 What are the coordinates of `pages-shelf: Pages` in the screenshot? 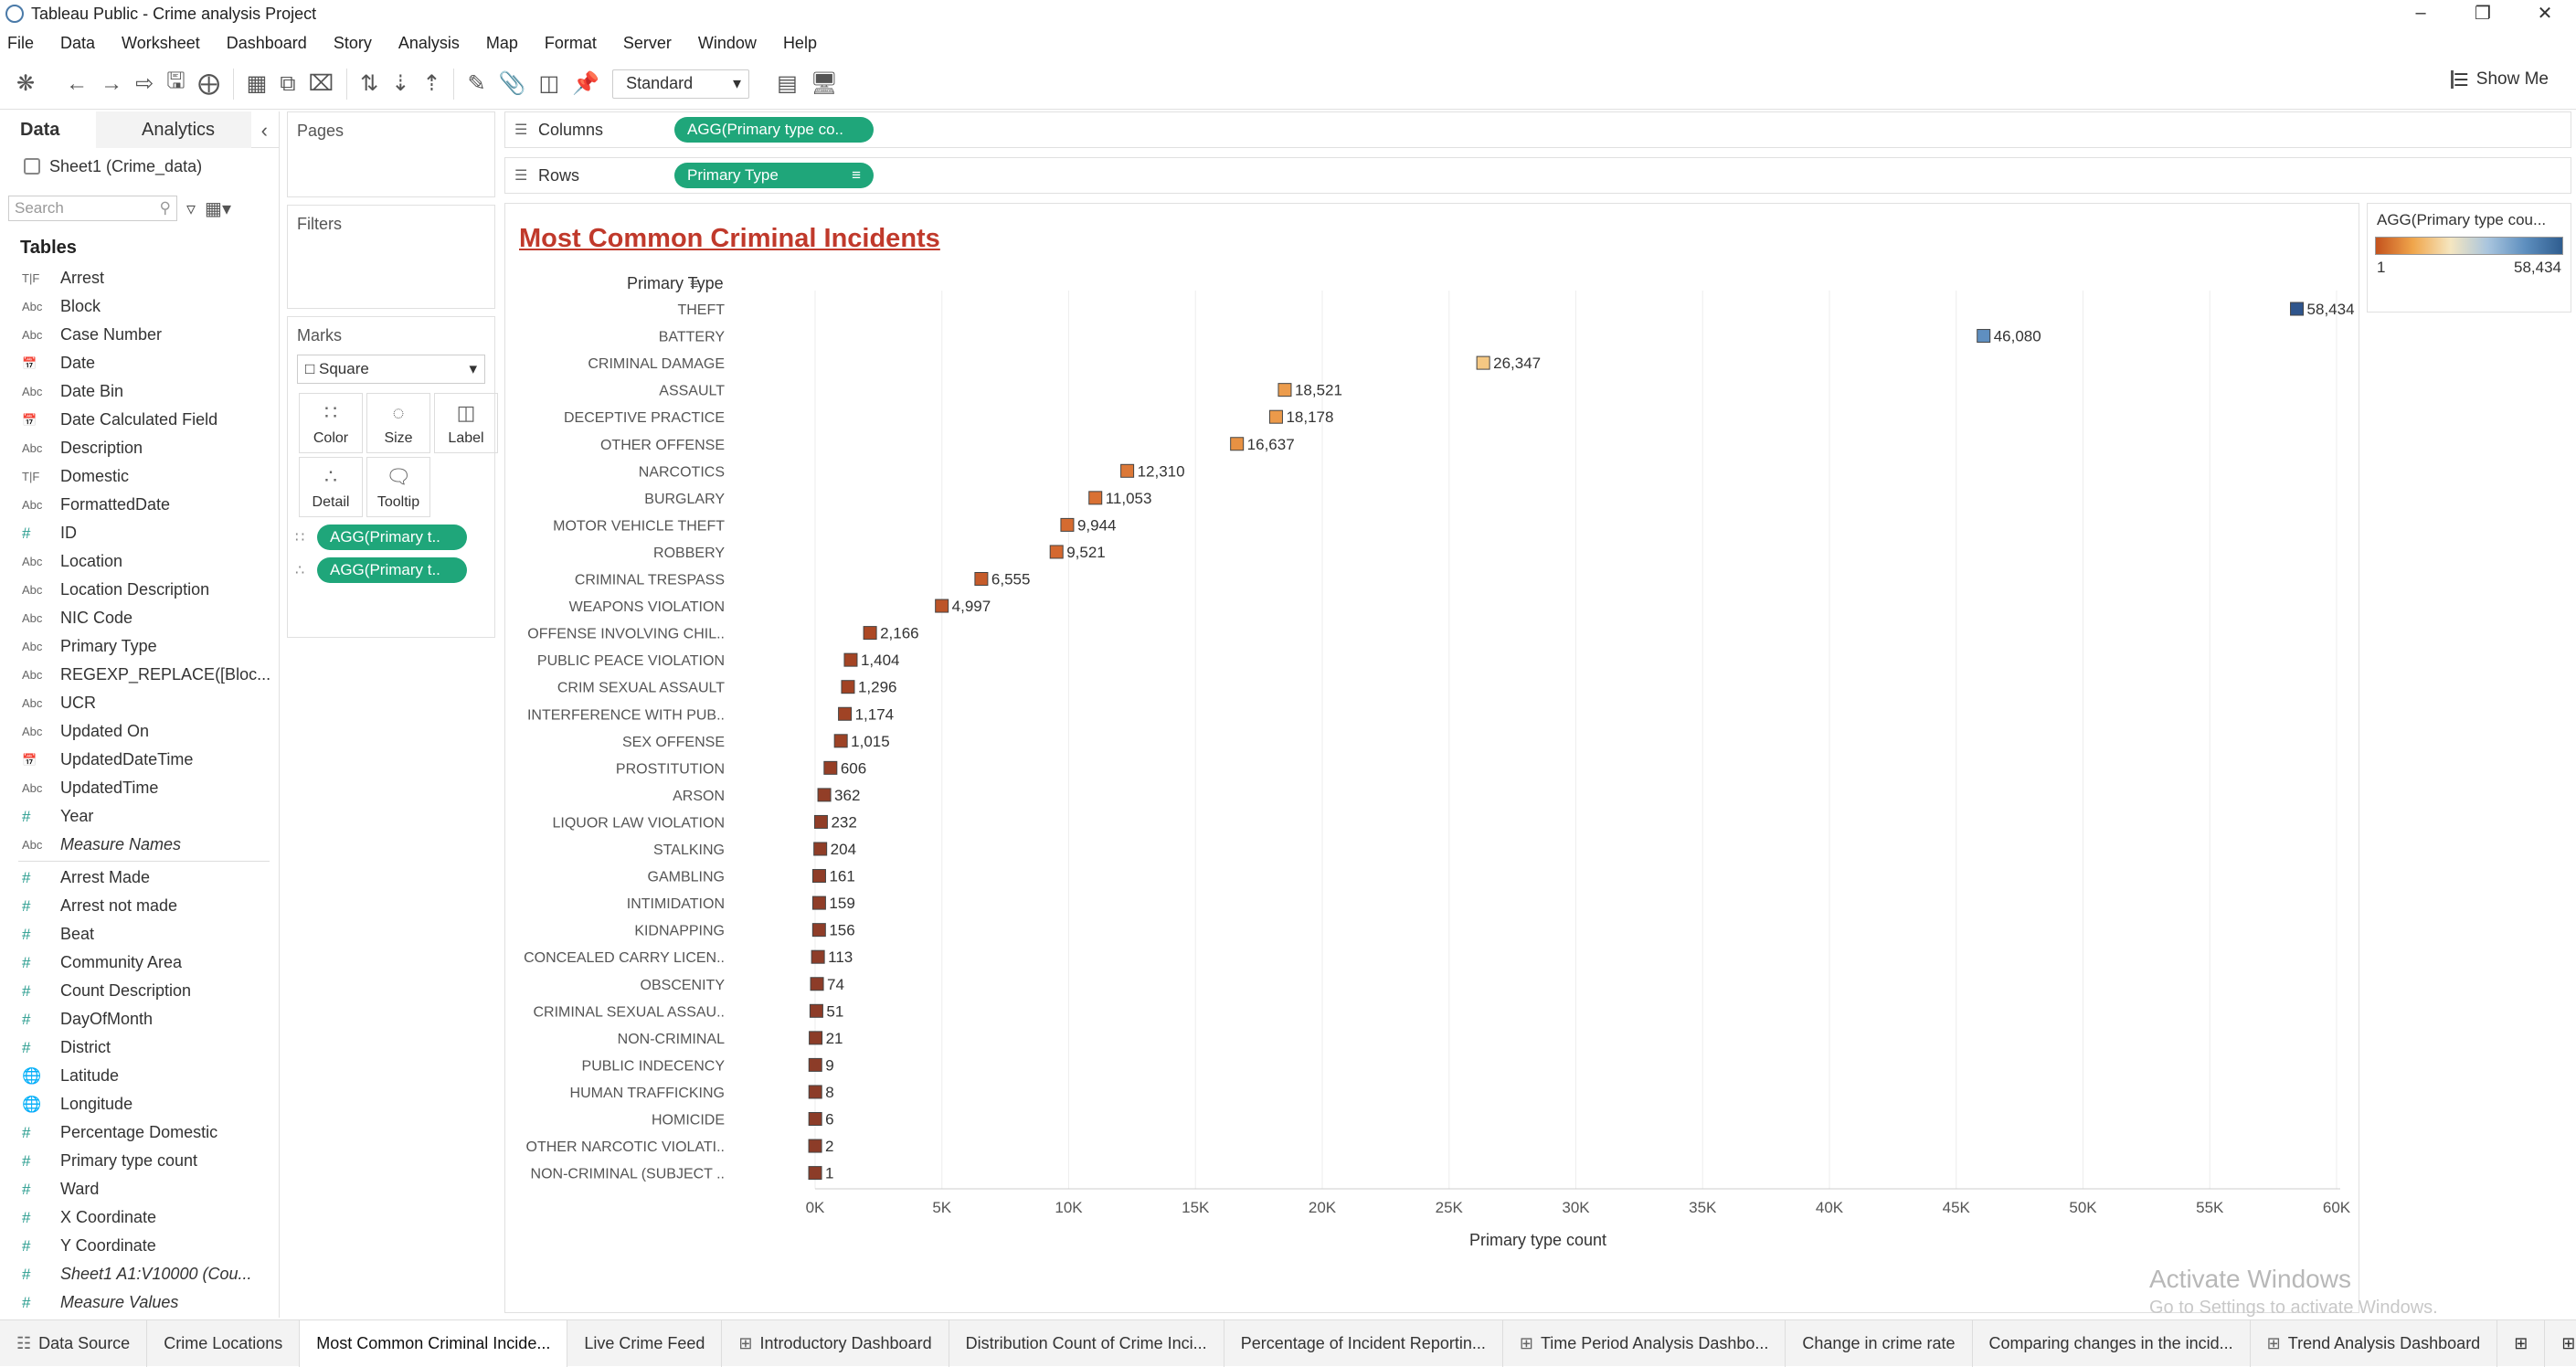 It's located at (391, 154).